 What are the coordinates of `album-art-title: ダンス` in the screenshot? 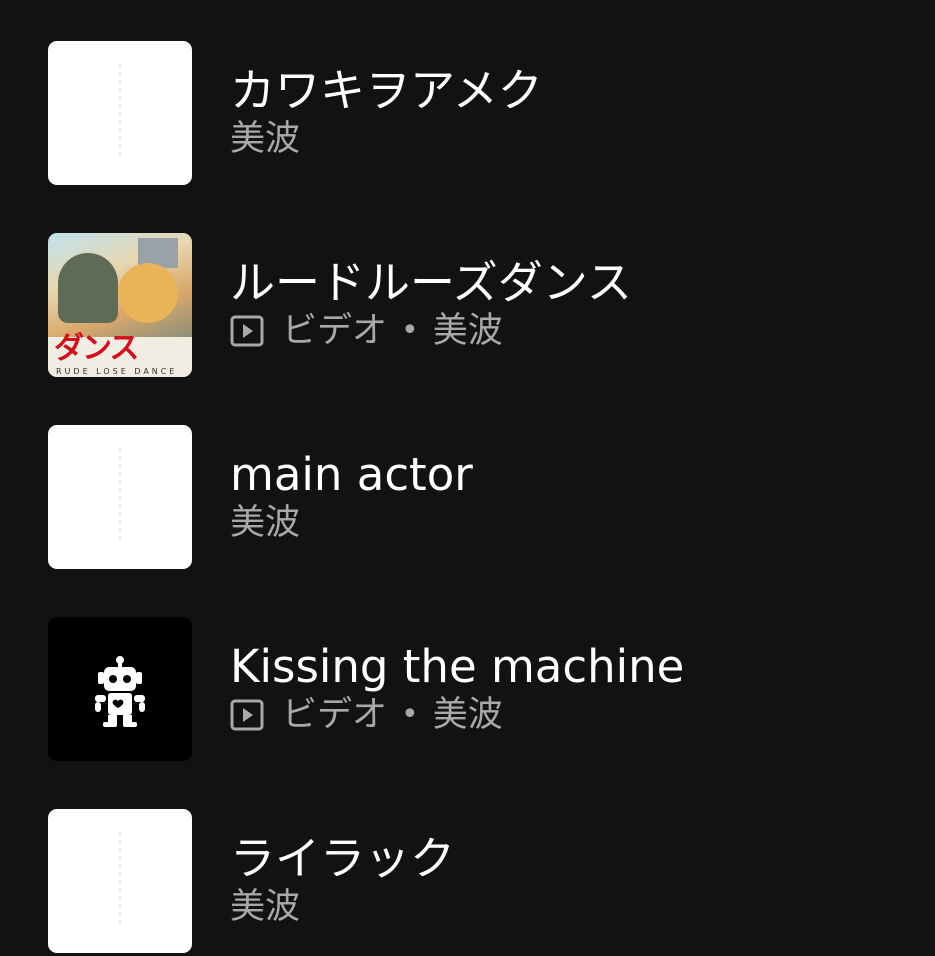 It's located at (96, 348).